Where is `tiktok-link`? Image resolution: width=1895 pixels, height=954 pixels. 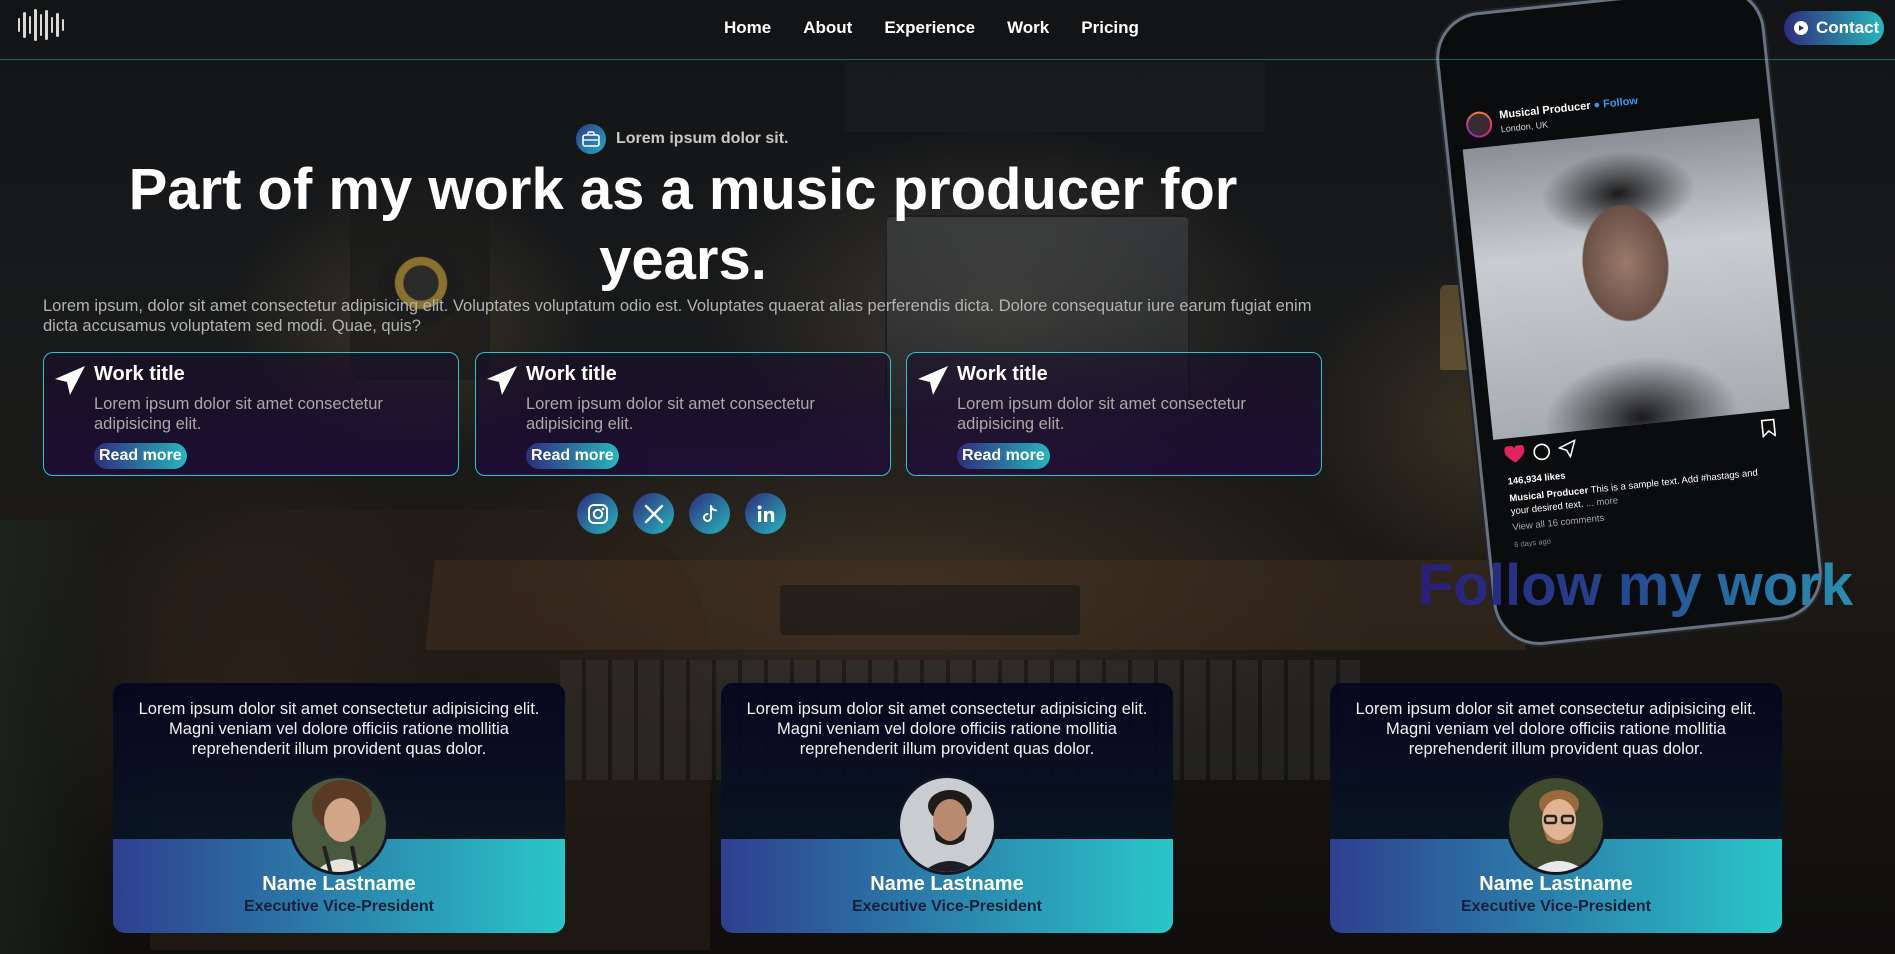
tiktok-link is located at coordinates (709, 513).